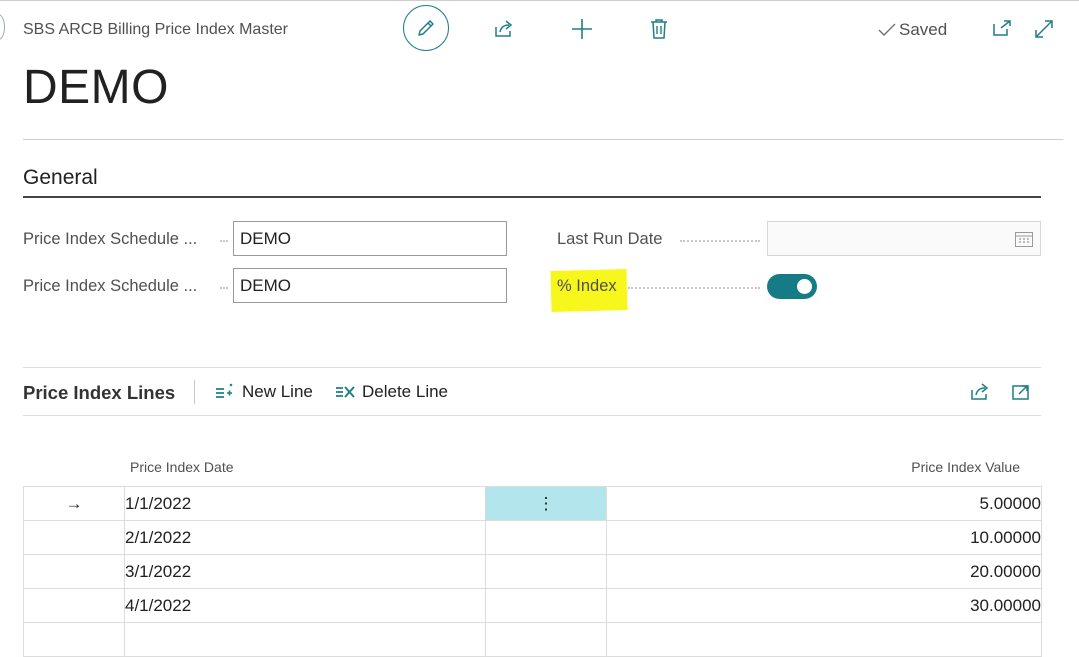  What do you see at coordinates (96, 87) in the screenshot?
I see `record-title: DEMO` at bounding box center [96, 87].